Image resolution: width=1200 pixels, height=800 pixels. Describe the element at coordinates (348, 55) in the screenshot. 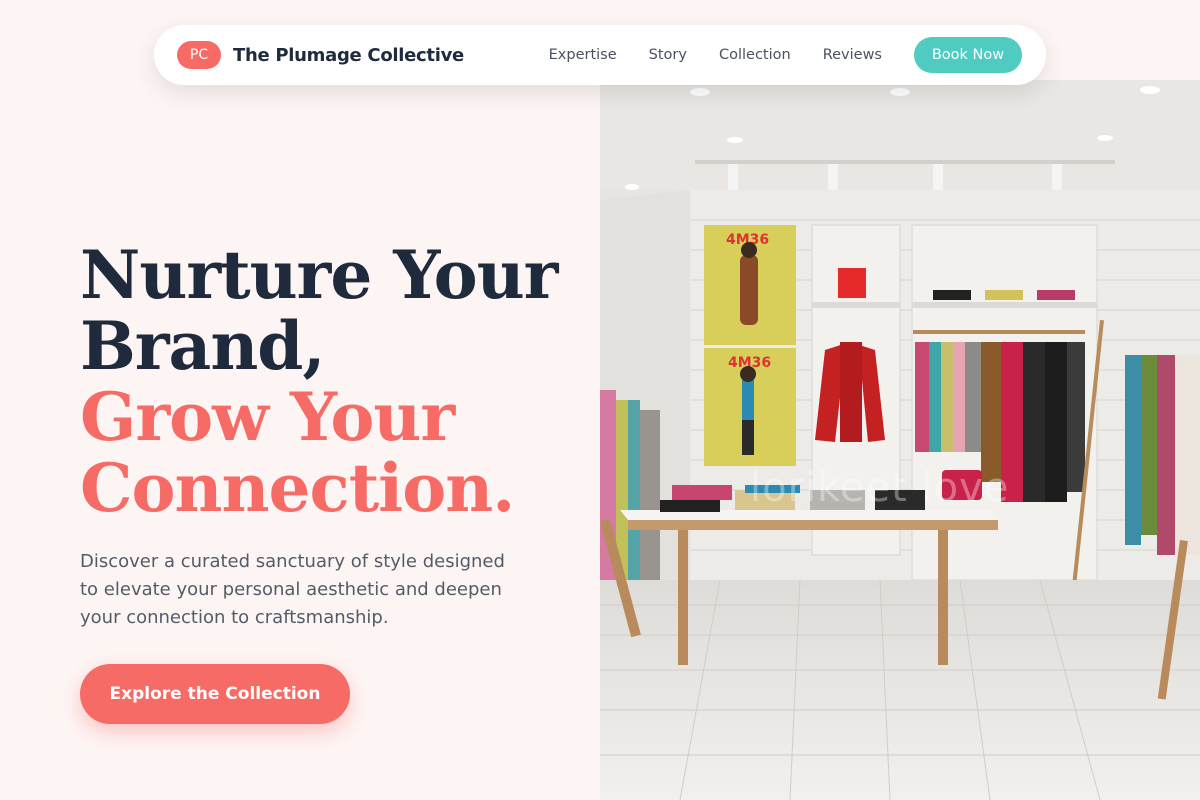

I see `brand-name: The Plumage Collective` at that location.